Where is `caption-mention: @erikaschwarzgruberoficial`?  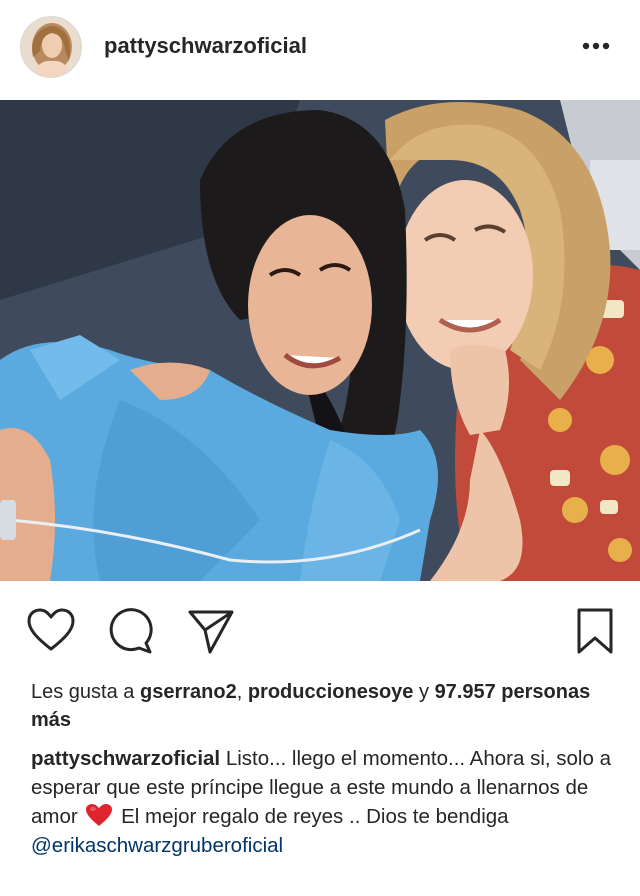 caption-mention: @erikaschwarzgruberoficial is located at coordinates (157, 845).